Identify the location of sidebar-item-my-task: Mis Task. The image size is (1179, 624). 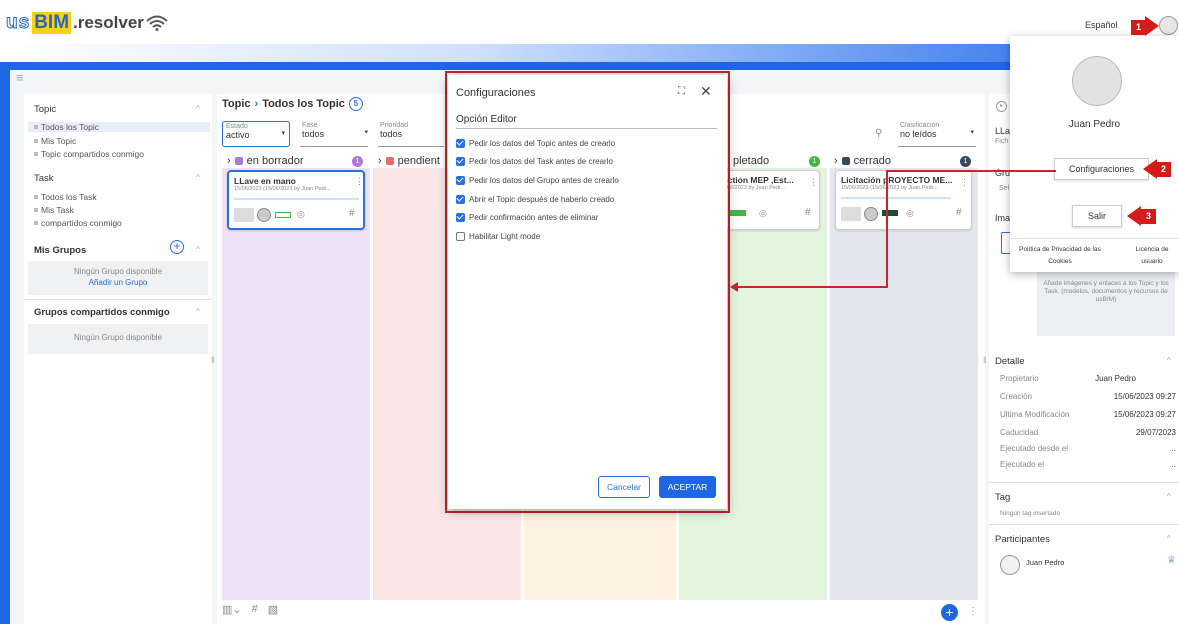
(54, 210).